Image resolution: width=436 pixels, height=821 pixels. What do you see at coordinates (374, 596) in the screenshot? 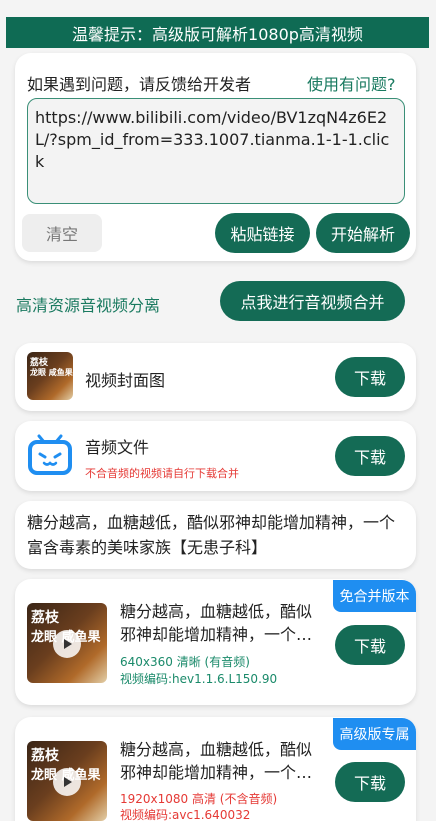
I see `badge-no-merge: 免合并版本` at bounding box center [374, 596].